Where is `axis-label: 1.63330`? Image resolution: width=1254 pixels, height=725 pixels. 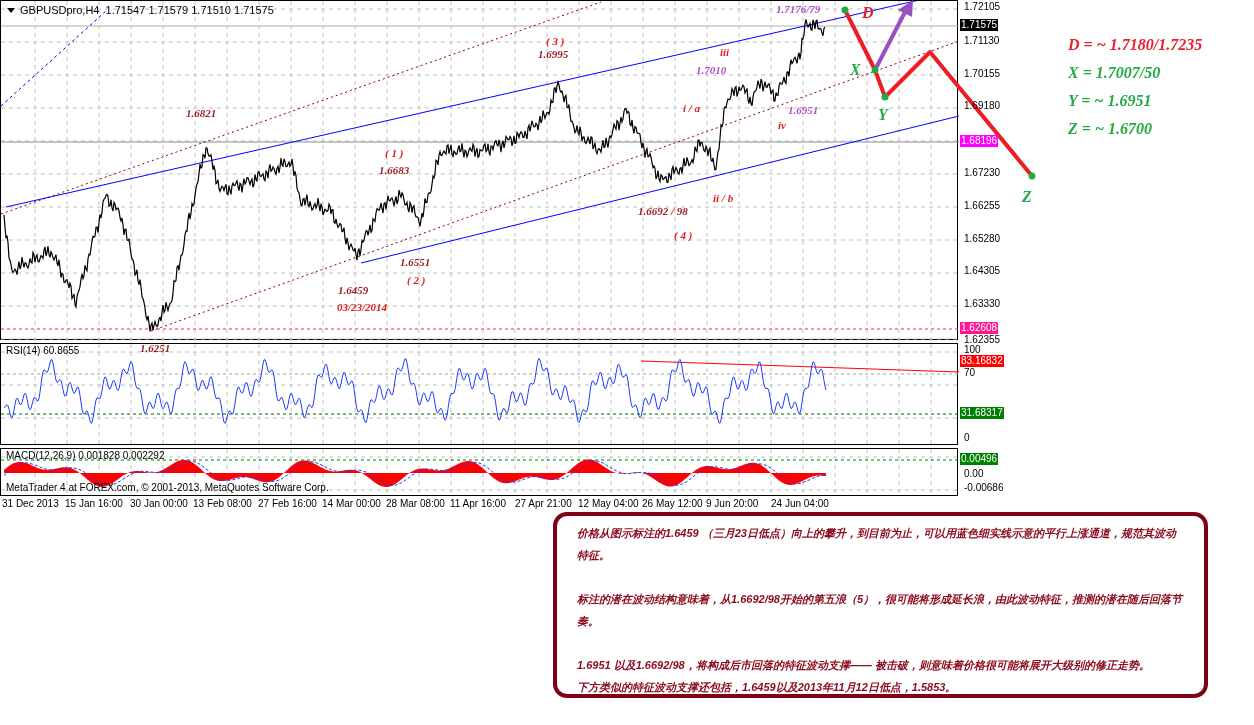
axis-label: 1.63330 is located at coordinates (982, 304).